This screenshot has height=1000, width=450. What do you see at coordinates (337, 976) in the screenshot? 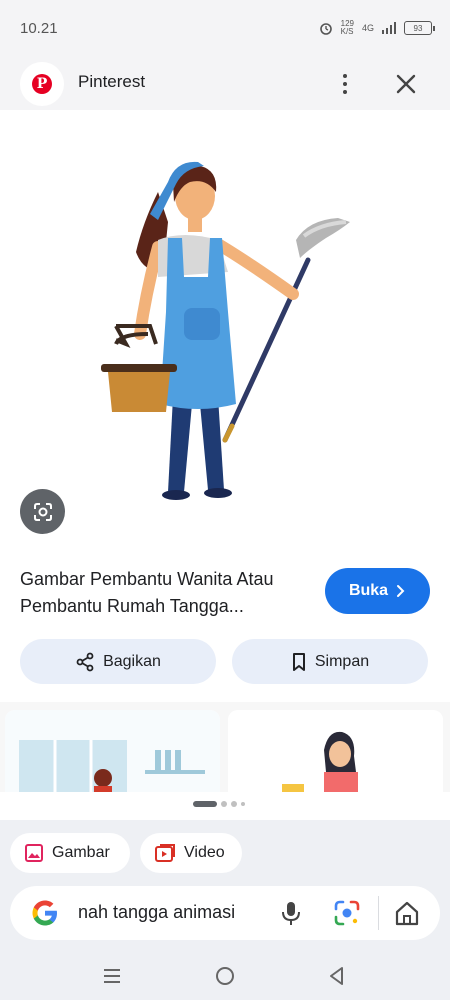
I see `back-icon` at bounding box center [337, 976].